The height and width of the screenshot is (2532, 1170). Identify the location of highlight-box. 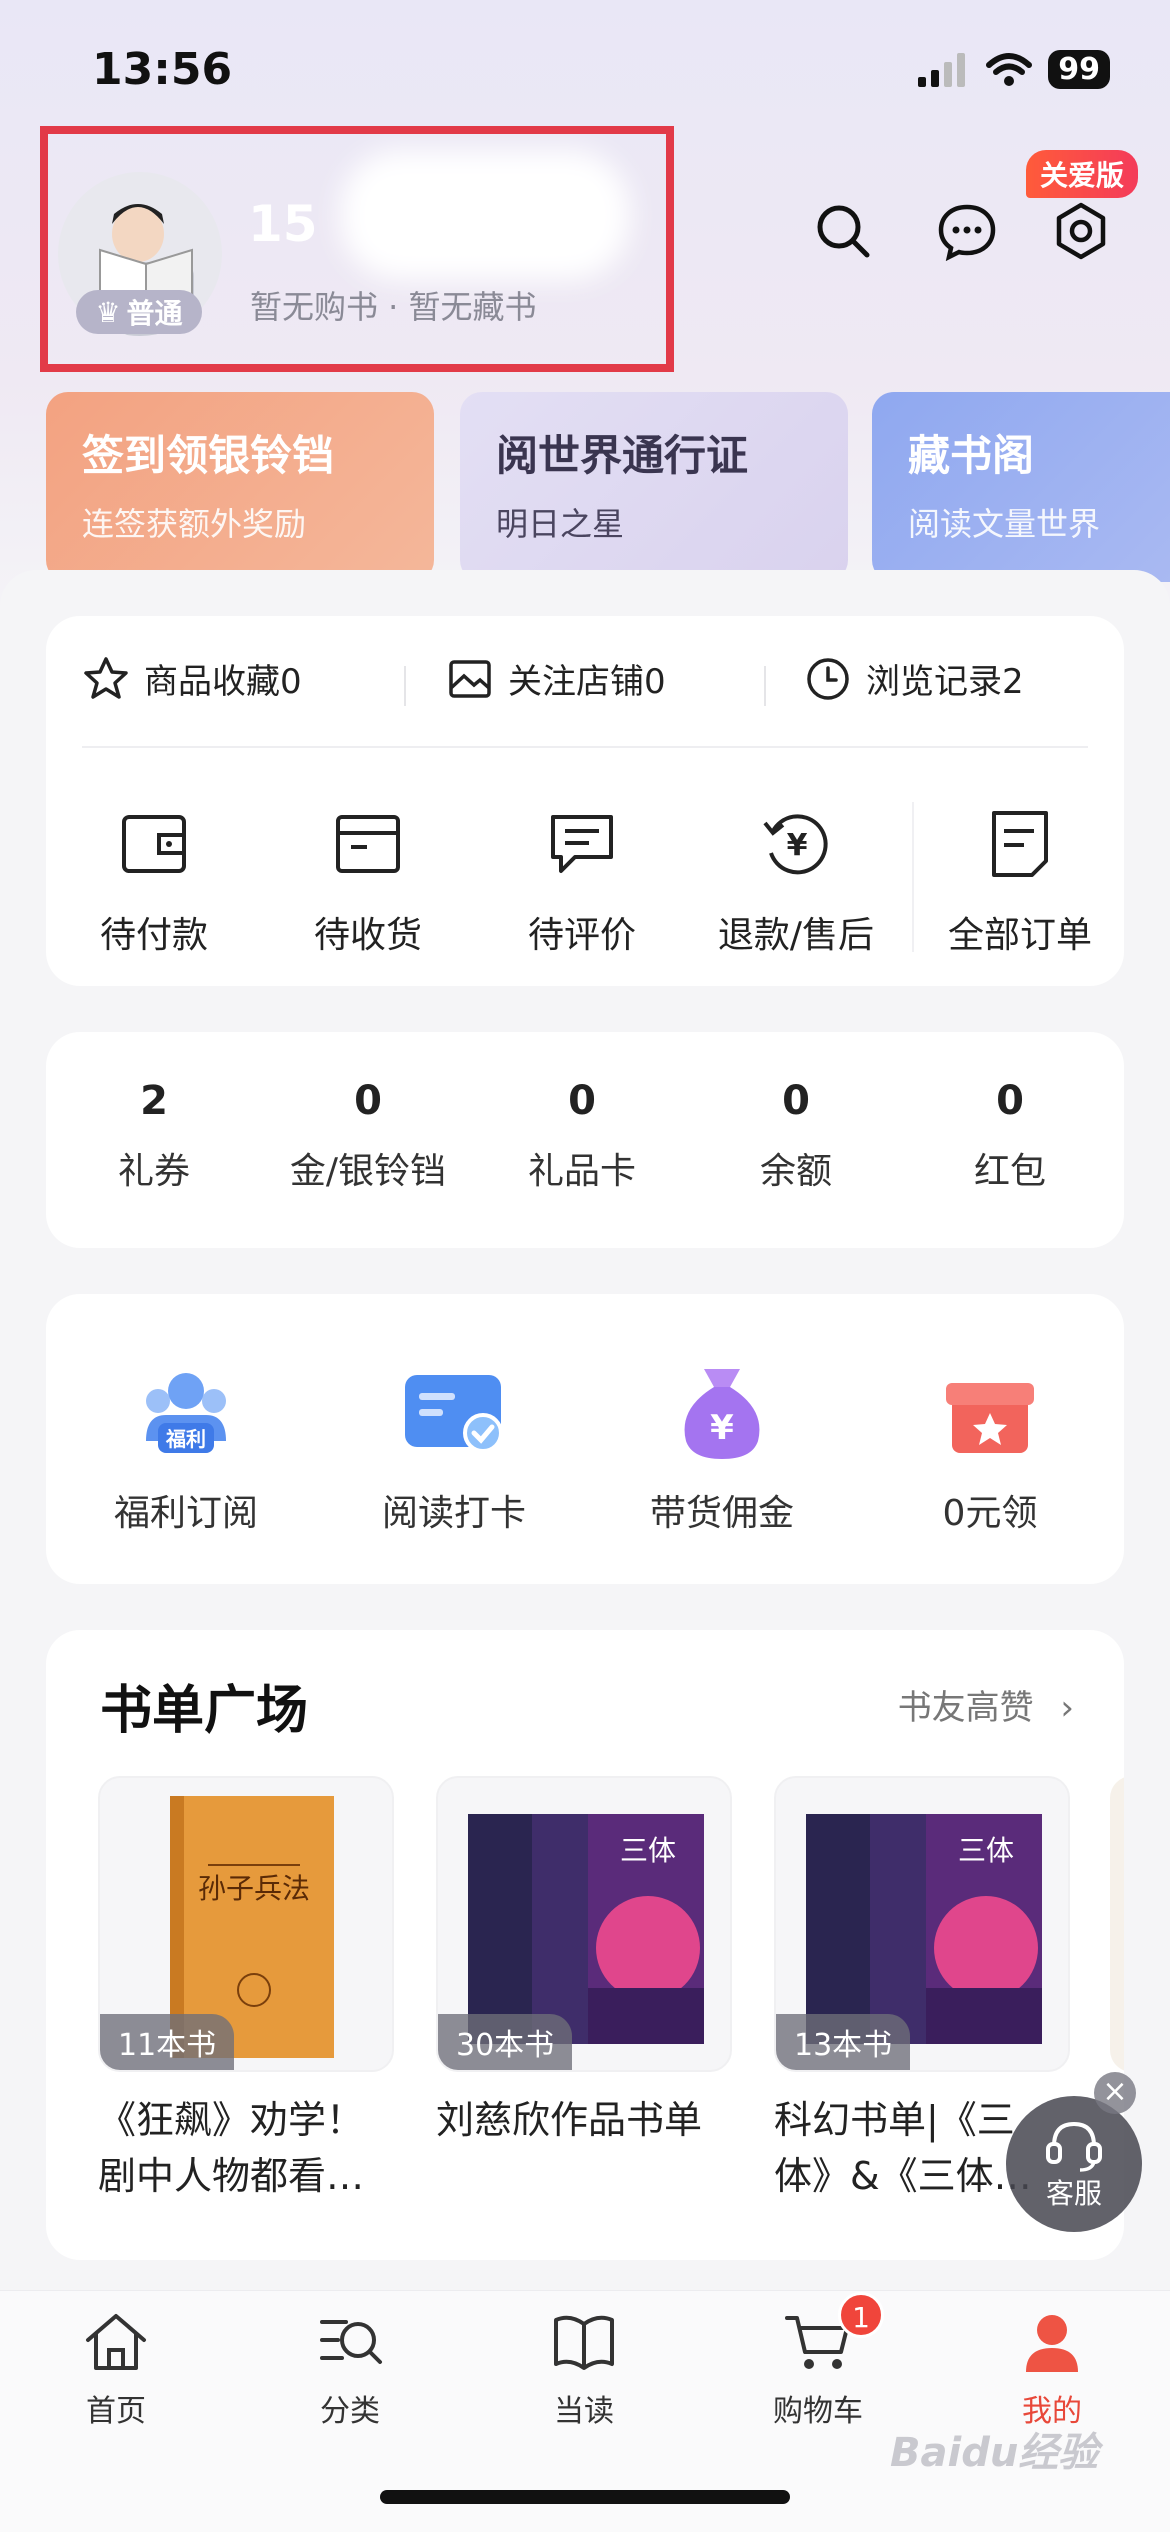
(357, 249).